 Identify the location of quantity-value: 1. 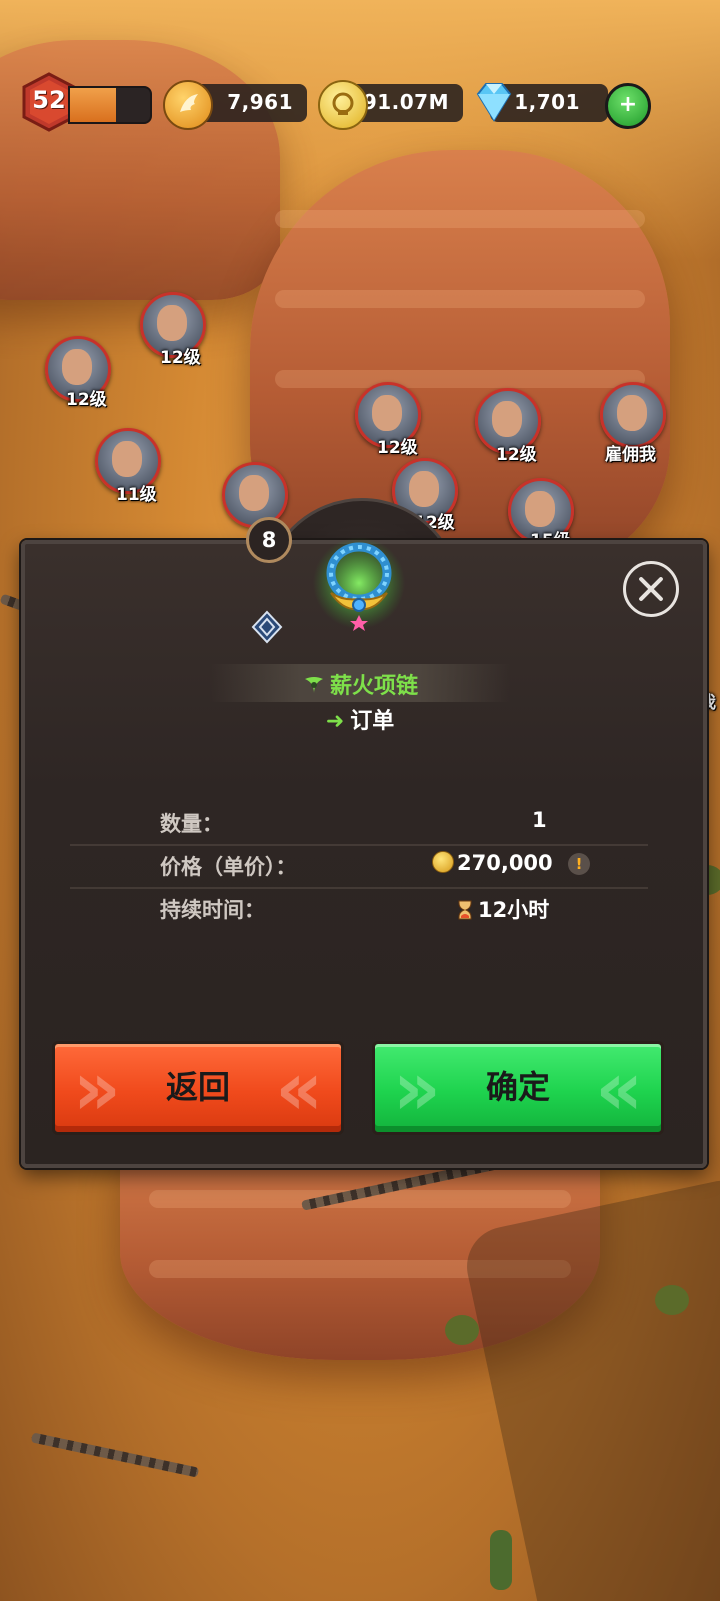
(539, 820).